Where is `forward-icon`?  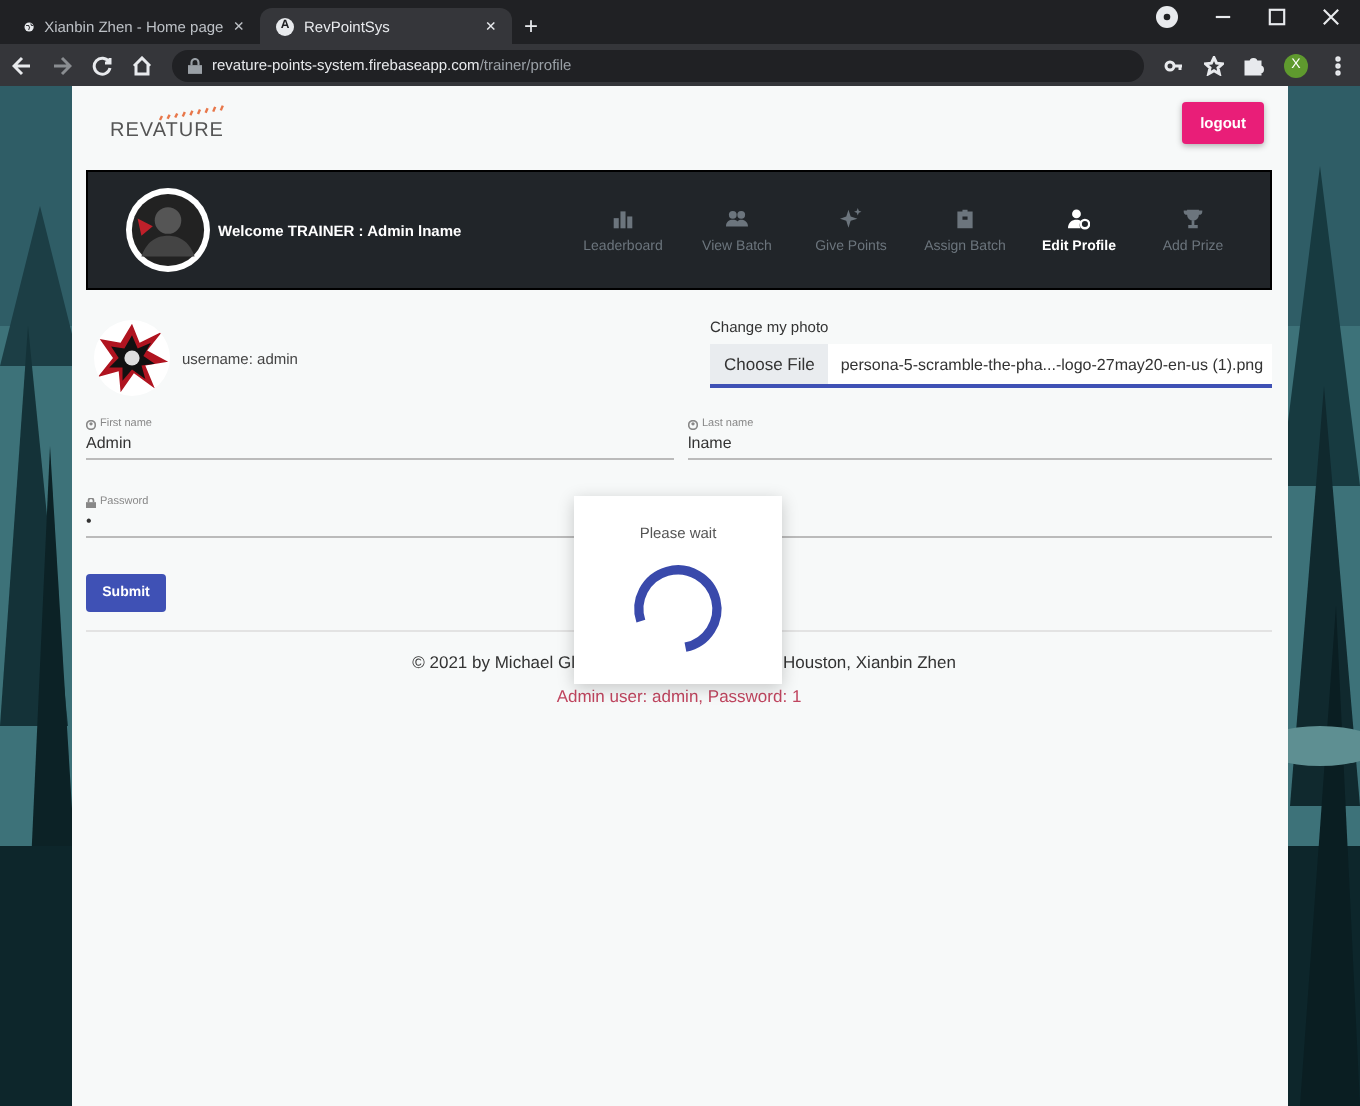
forward-icon is located at coordinates (62, 65).